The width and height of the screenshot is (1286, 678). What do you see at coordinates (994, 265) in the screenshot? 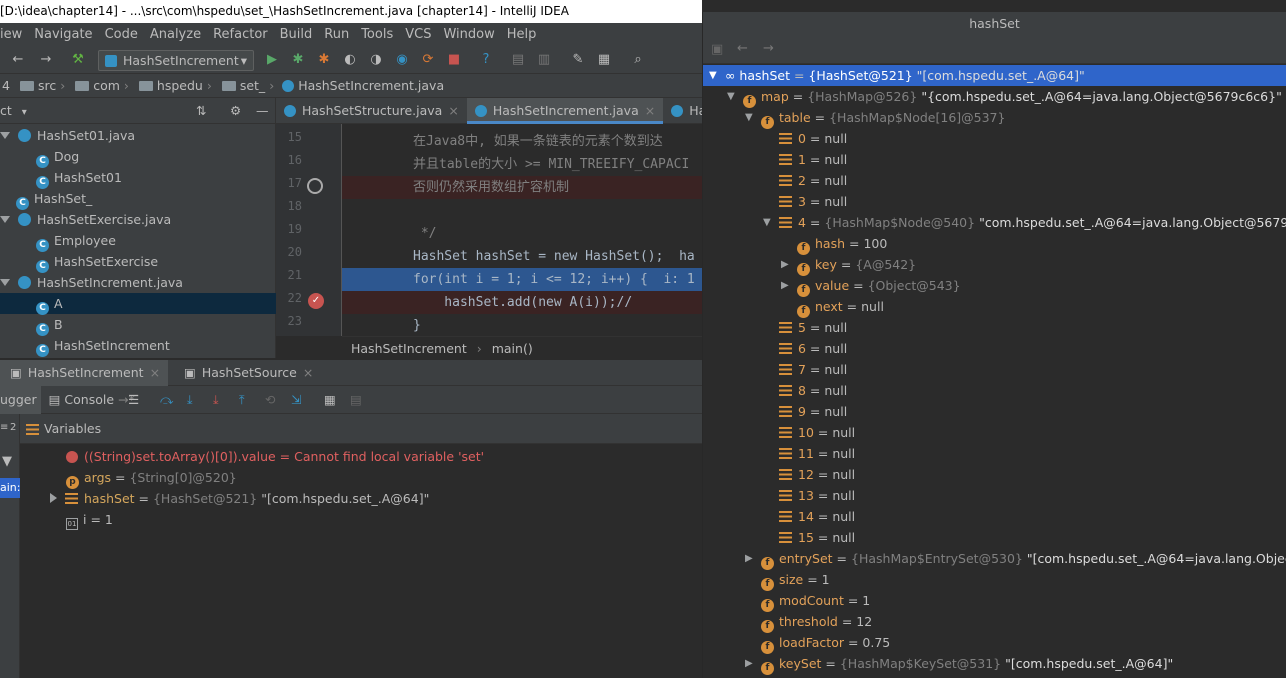
I see `inspect-row: ▶ f key = {A@542}` at bounding box center [994, 265].